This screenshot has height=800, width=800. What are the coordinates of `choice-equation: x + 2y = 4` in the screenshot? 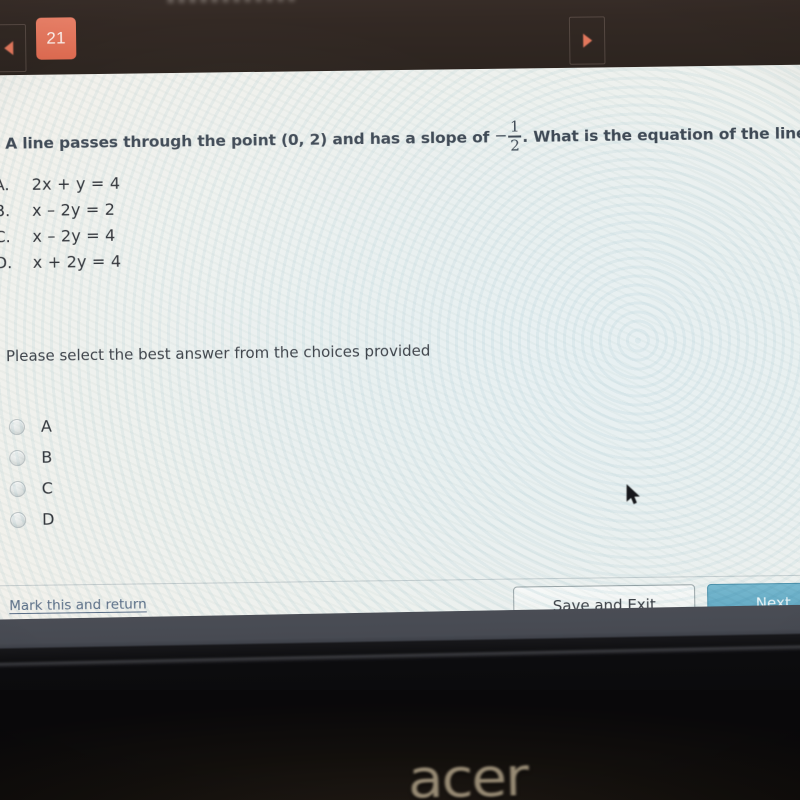 It's located at (77, 261).